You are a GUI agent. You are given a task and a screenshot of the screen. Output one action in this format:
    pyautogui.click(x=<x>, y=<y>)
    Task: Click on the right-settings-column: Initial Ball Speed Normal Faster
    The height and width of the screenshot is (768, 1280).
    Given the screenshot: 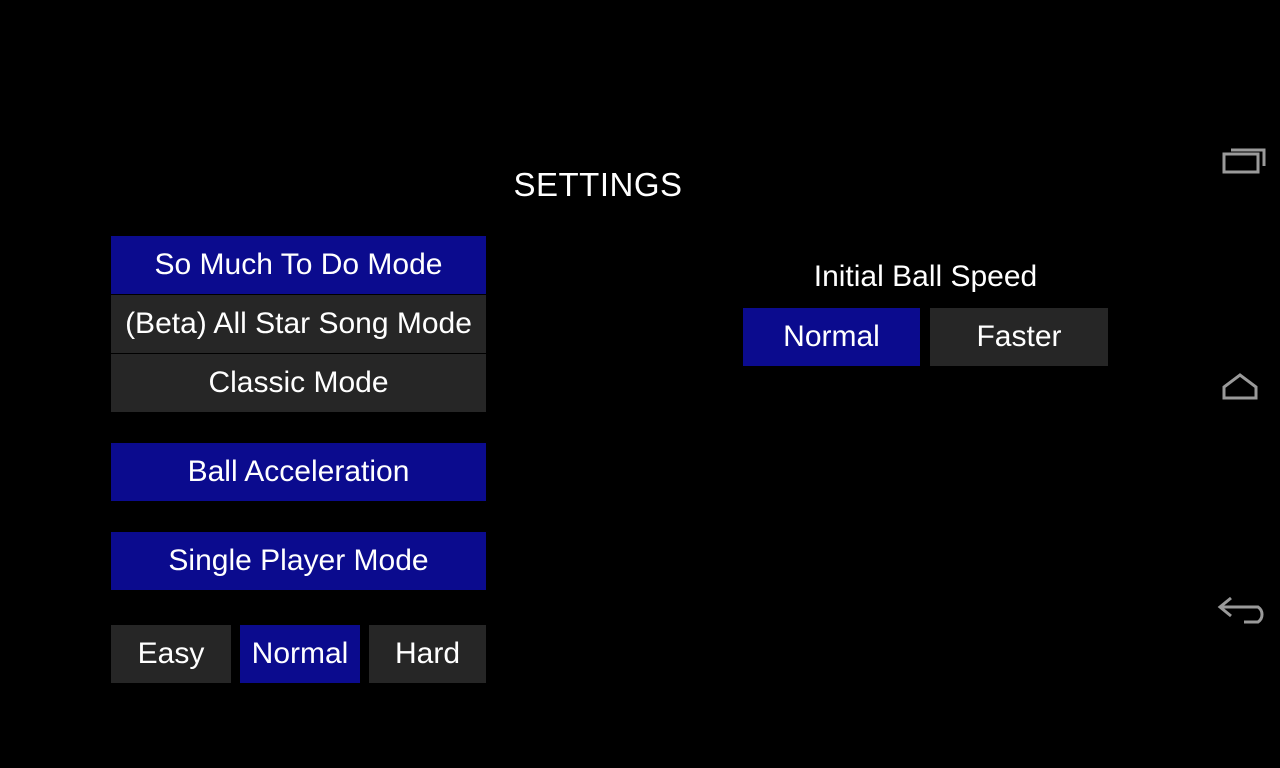 What is the action you would take?
    pyautogui.click(x=925, y=312)
    